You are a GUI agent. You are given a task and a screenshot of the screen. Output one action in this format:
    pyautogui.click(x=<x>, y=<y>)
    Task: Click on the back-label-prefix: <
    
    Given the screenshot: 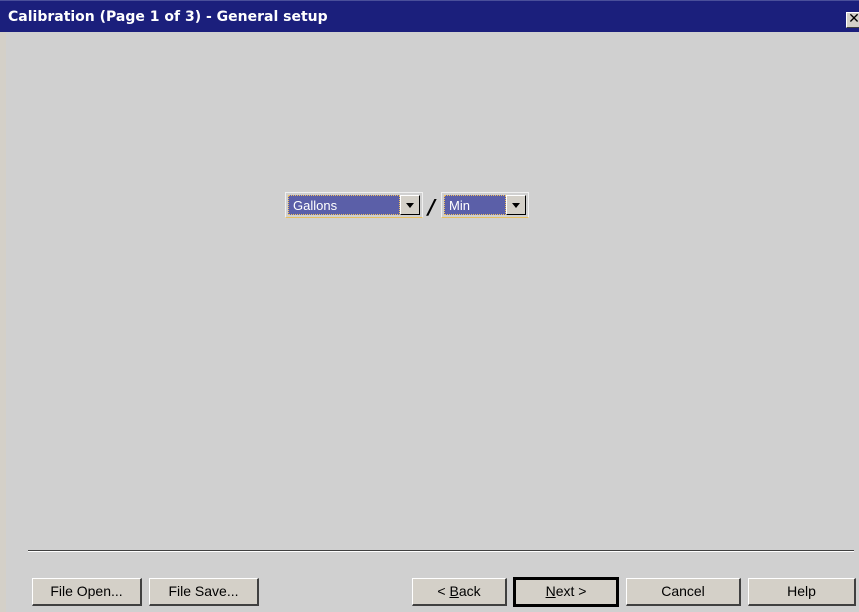 What is the action you would take?
    pyautogui.click(x=443, y=591)
    